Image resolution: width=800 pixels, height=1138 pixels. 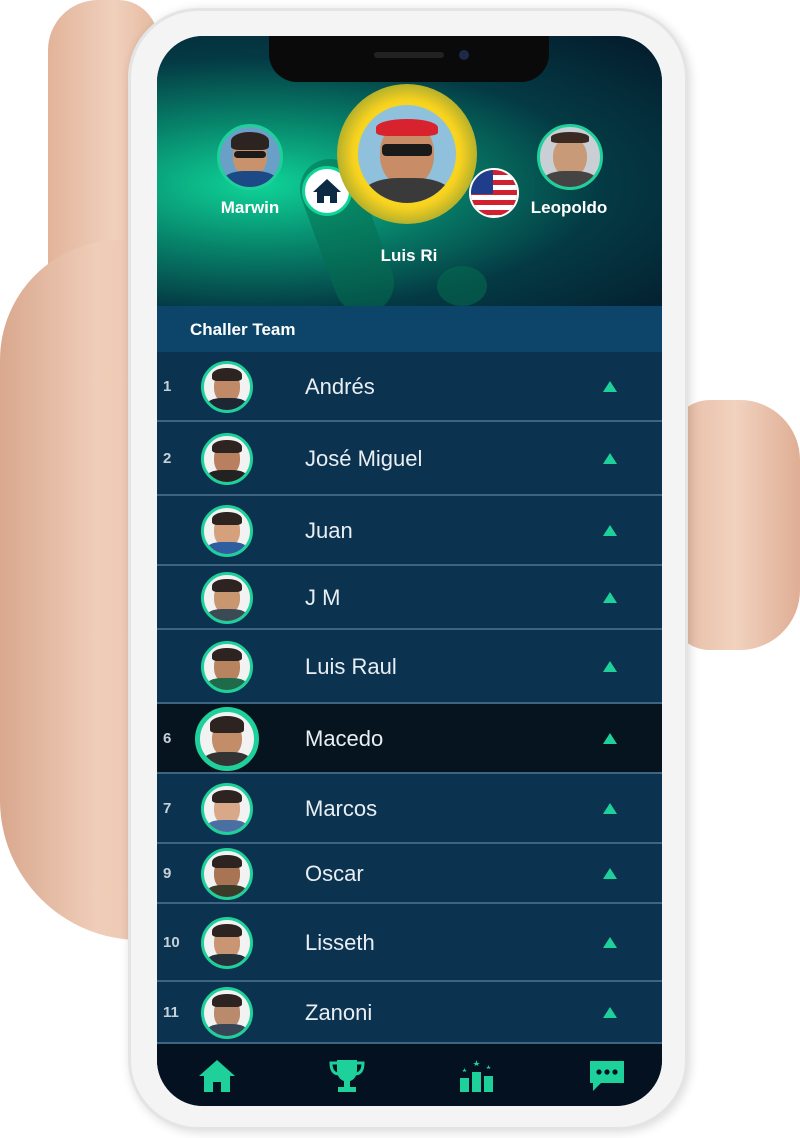 What do you see at coordinates (364, 458) in the screenshot?
I see `player-name: José Miguel` at bounding box center [364, 458].